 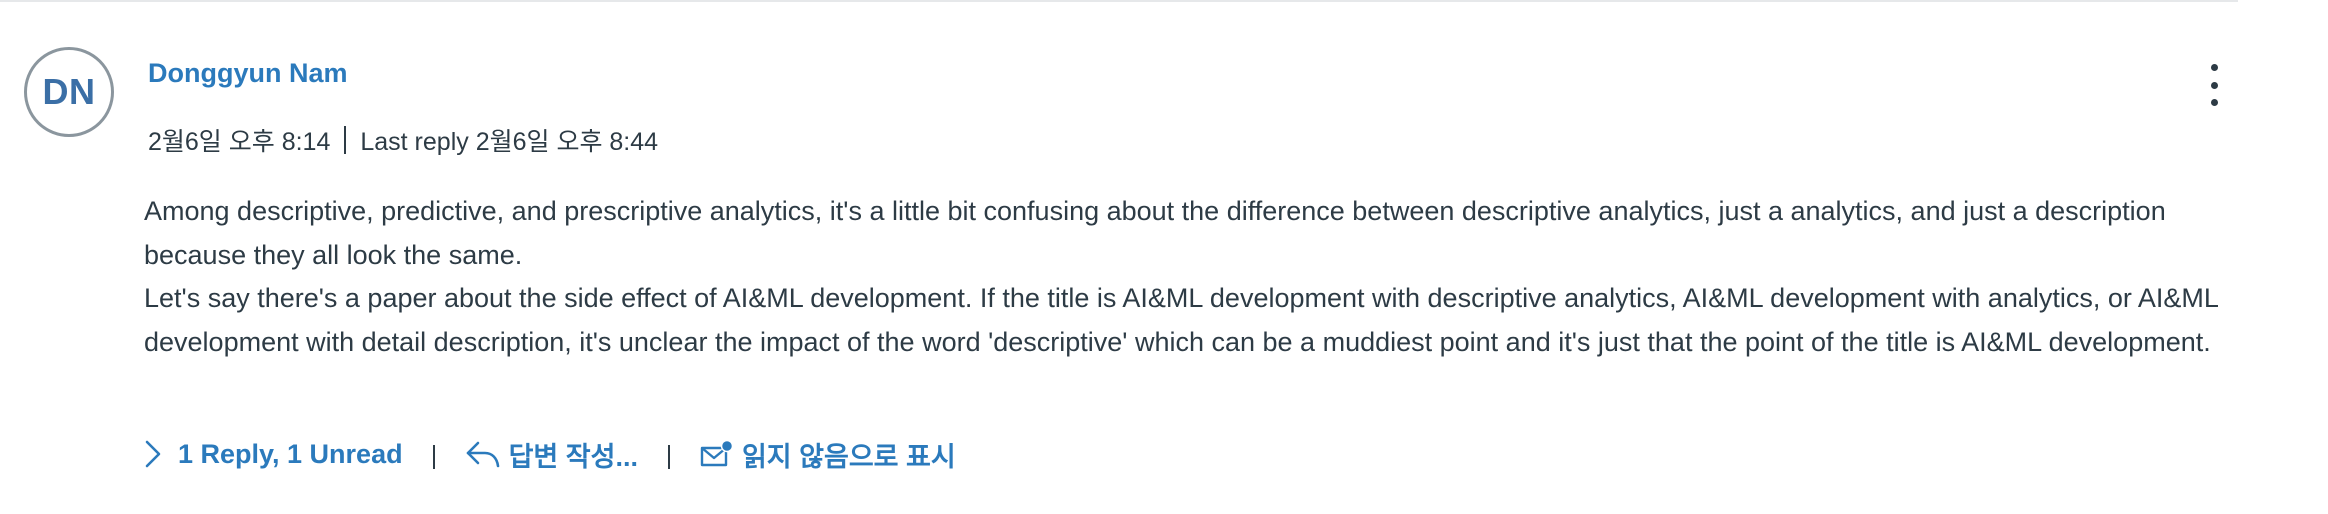 I want to click on expand-replies-button: 1 Reply, 1 Unread, so click(x=273, y=454).